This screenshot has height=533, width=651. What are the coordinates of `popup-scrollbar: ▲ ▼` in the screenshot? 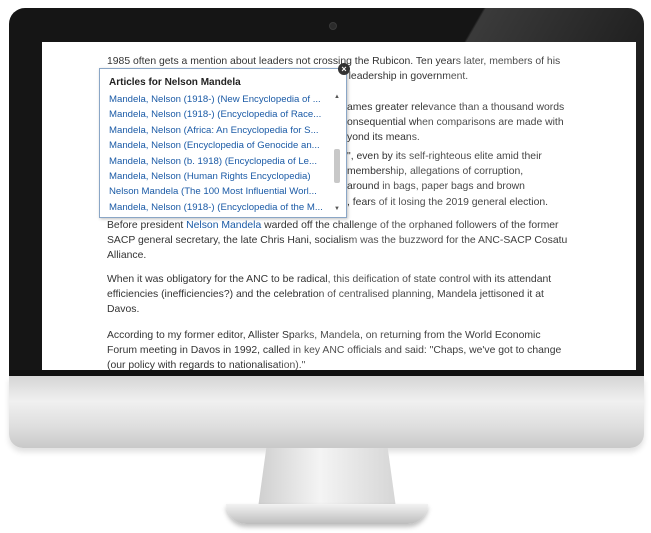 It's located at (337, 153).